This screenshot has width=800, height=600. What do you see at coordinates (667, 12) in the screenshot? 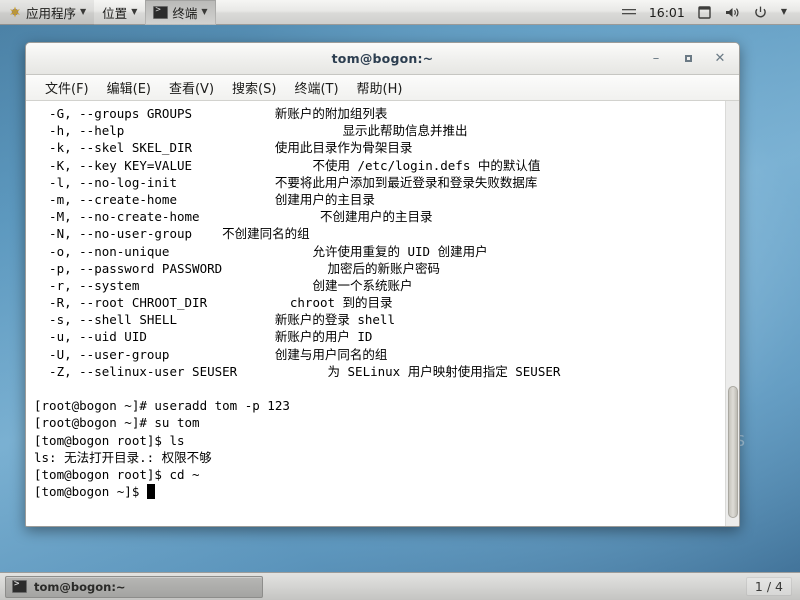
I see `clock: 16:01` at bounding box center [667, 12].